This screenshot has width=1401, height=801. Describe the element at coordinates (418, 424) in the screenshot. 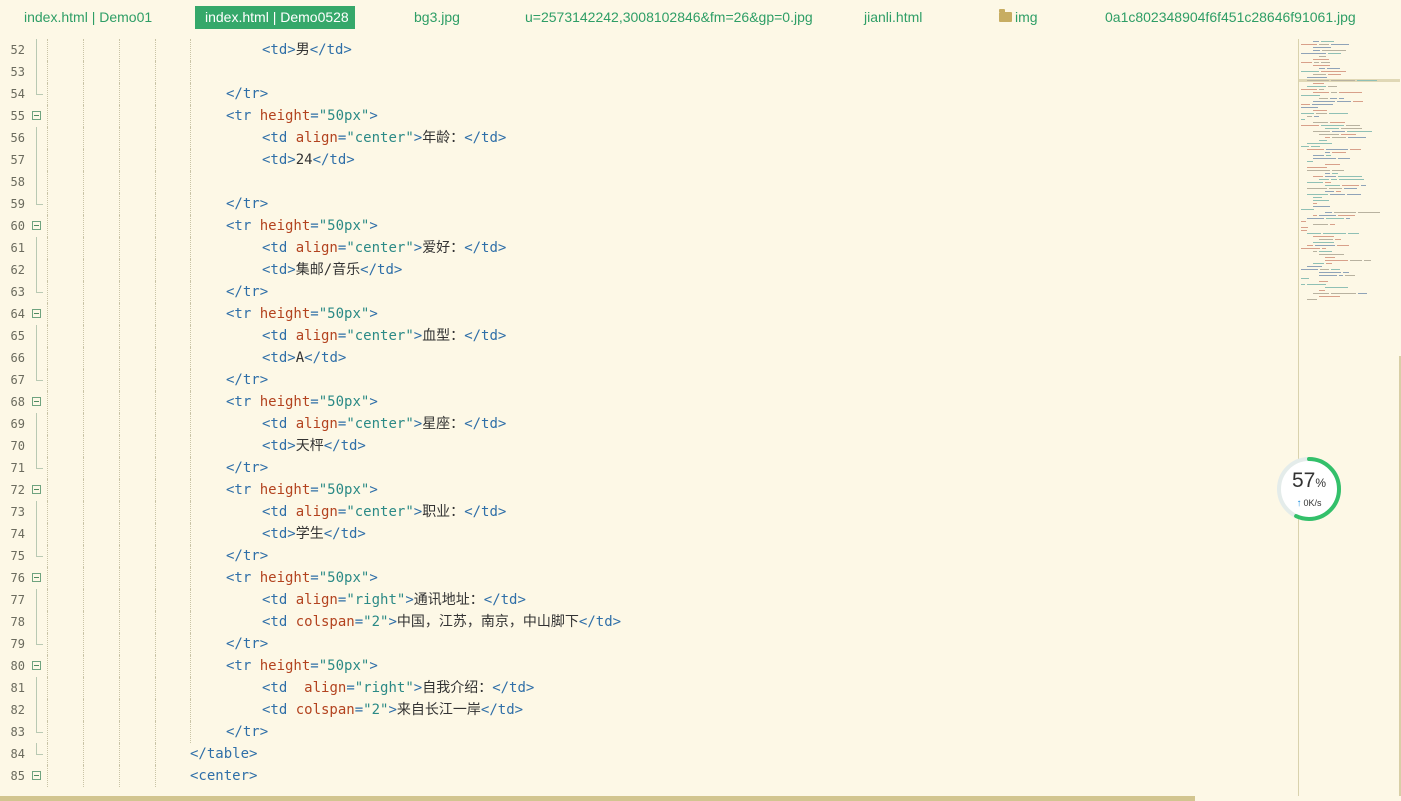

I see `code-token-tag: >` at that location.